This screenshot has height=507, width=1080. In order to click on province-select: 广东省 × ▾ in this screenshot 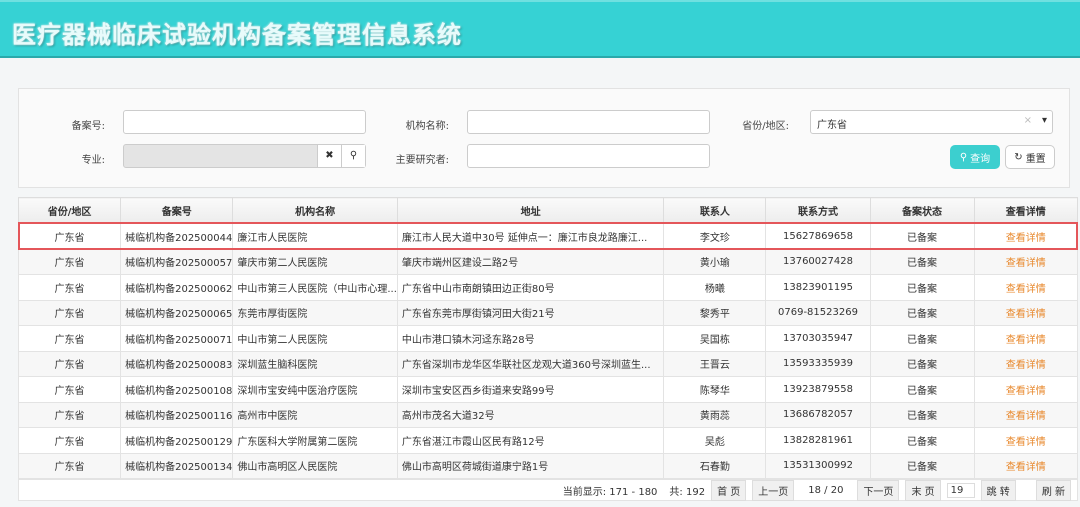, I will do `click(931, 122)`.